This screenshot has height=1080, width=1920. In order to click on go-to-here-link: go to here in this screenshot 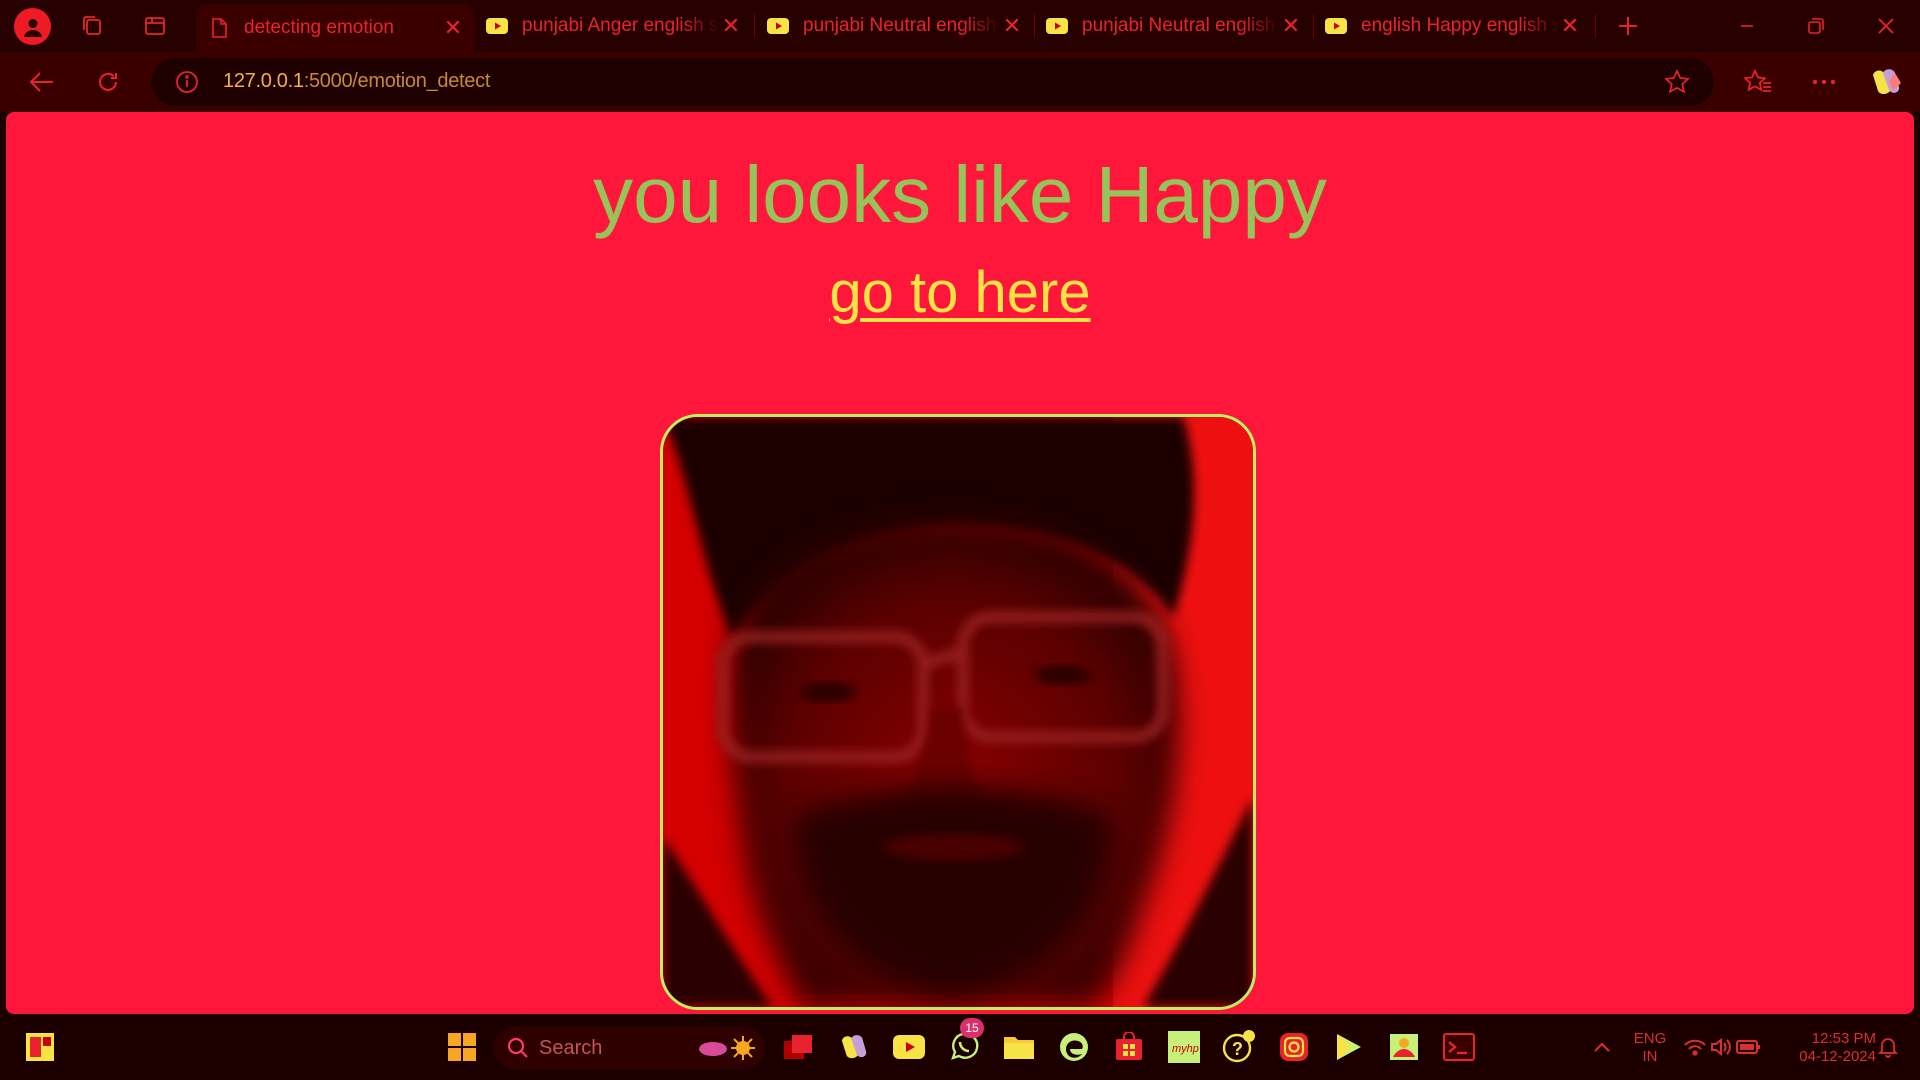, I will do `click(959, 292)`.